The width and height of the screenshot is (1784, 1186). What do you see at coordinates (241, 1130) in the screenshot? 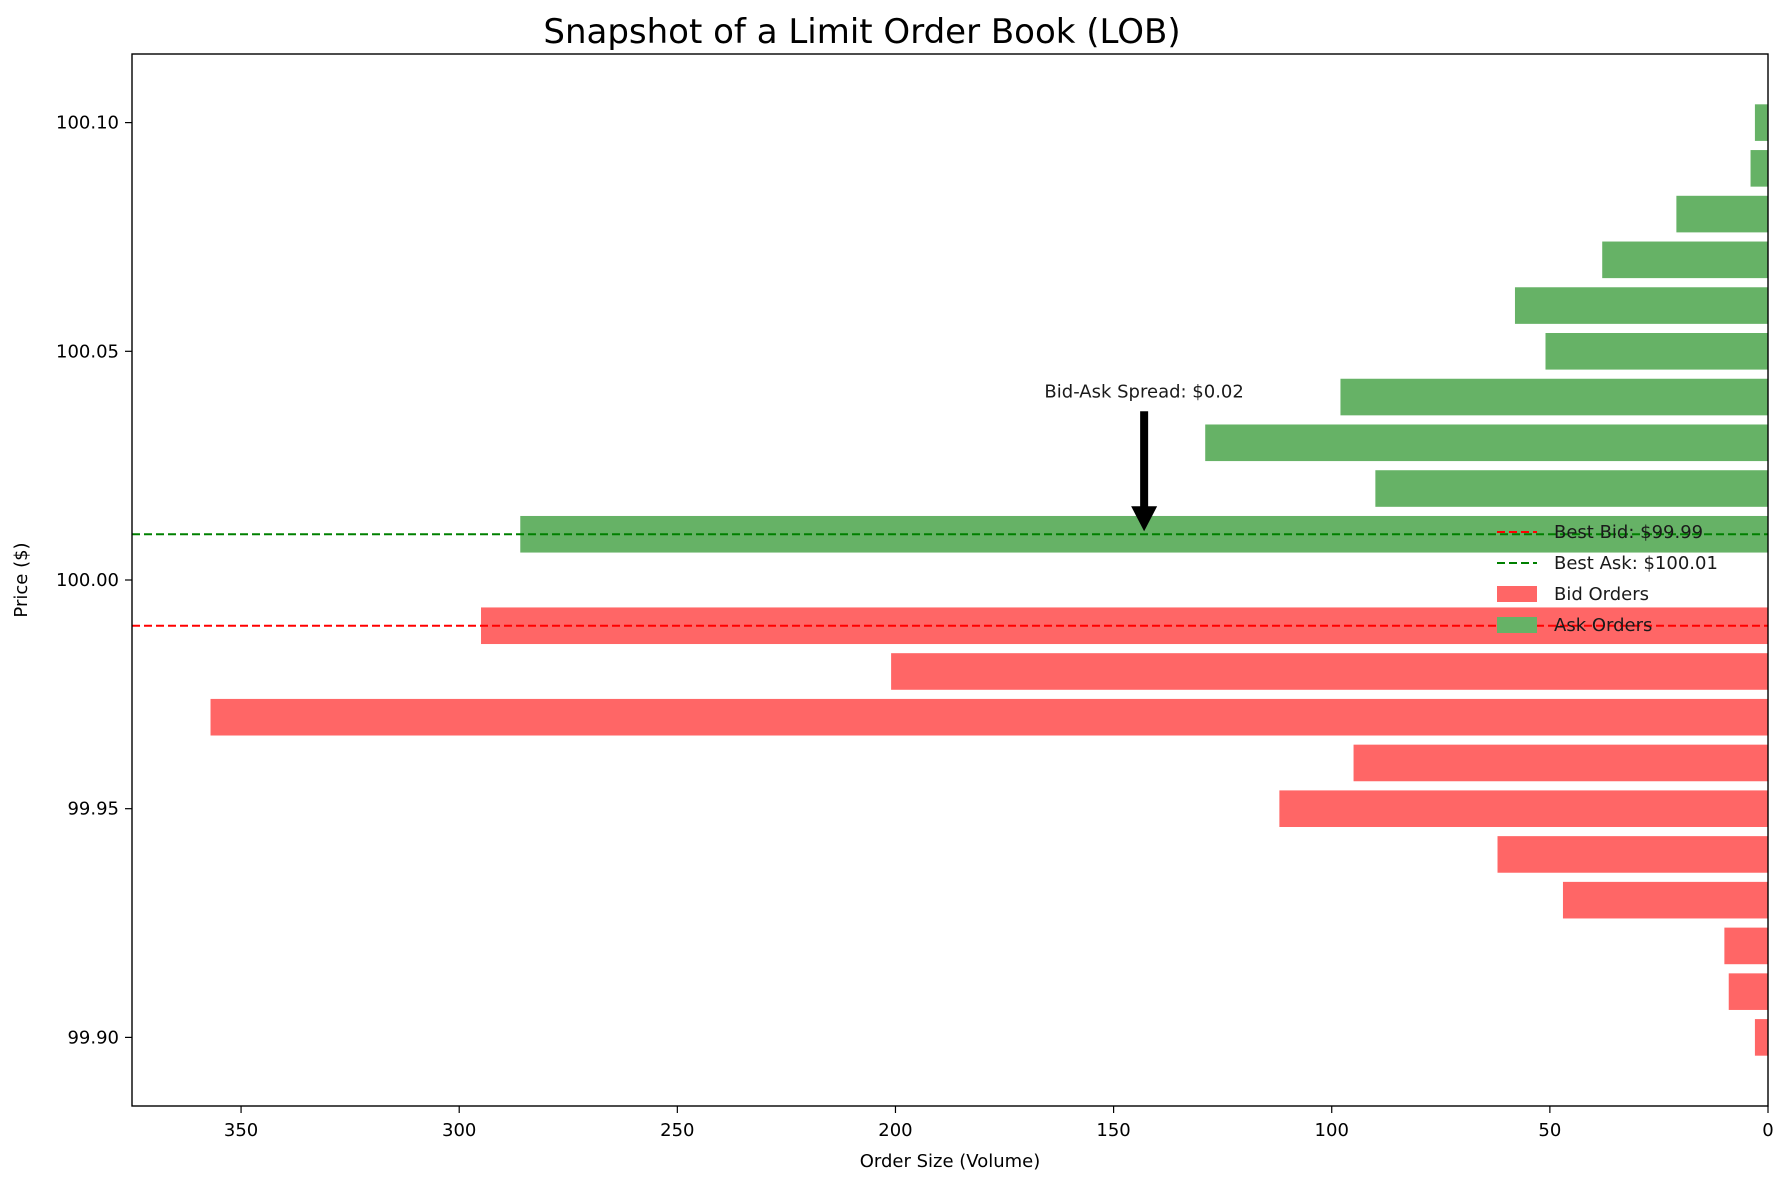
I see `x-tick-label-0: 350` at bounding box center [241, 1130].